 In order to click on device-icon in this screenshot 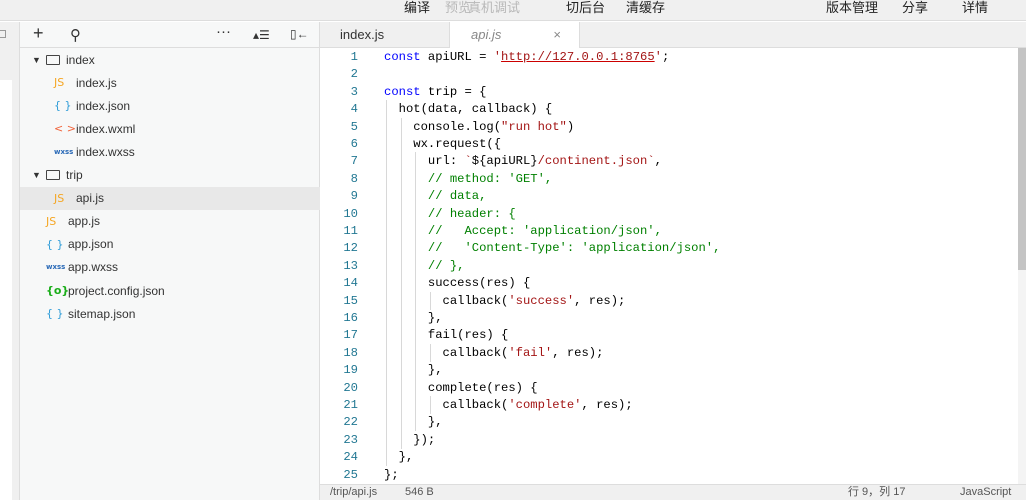, I will do `click(3, 34)`.